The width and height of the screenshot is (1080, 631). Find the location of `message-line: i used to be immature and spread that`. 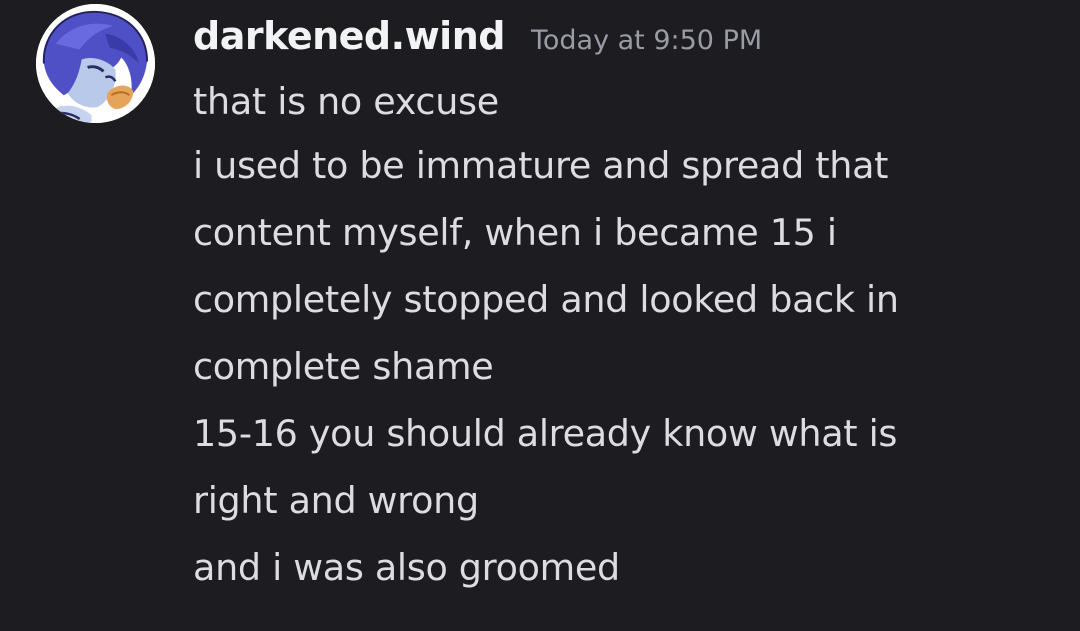

message-line: i used to be immature and spread that is located at coordinates (541, 165).